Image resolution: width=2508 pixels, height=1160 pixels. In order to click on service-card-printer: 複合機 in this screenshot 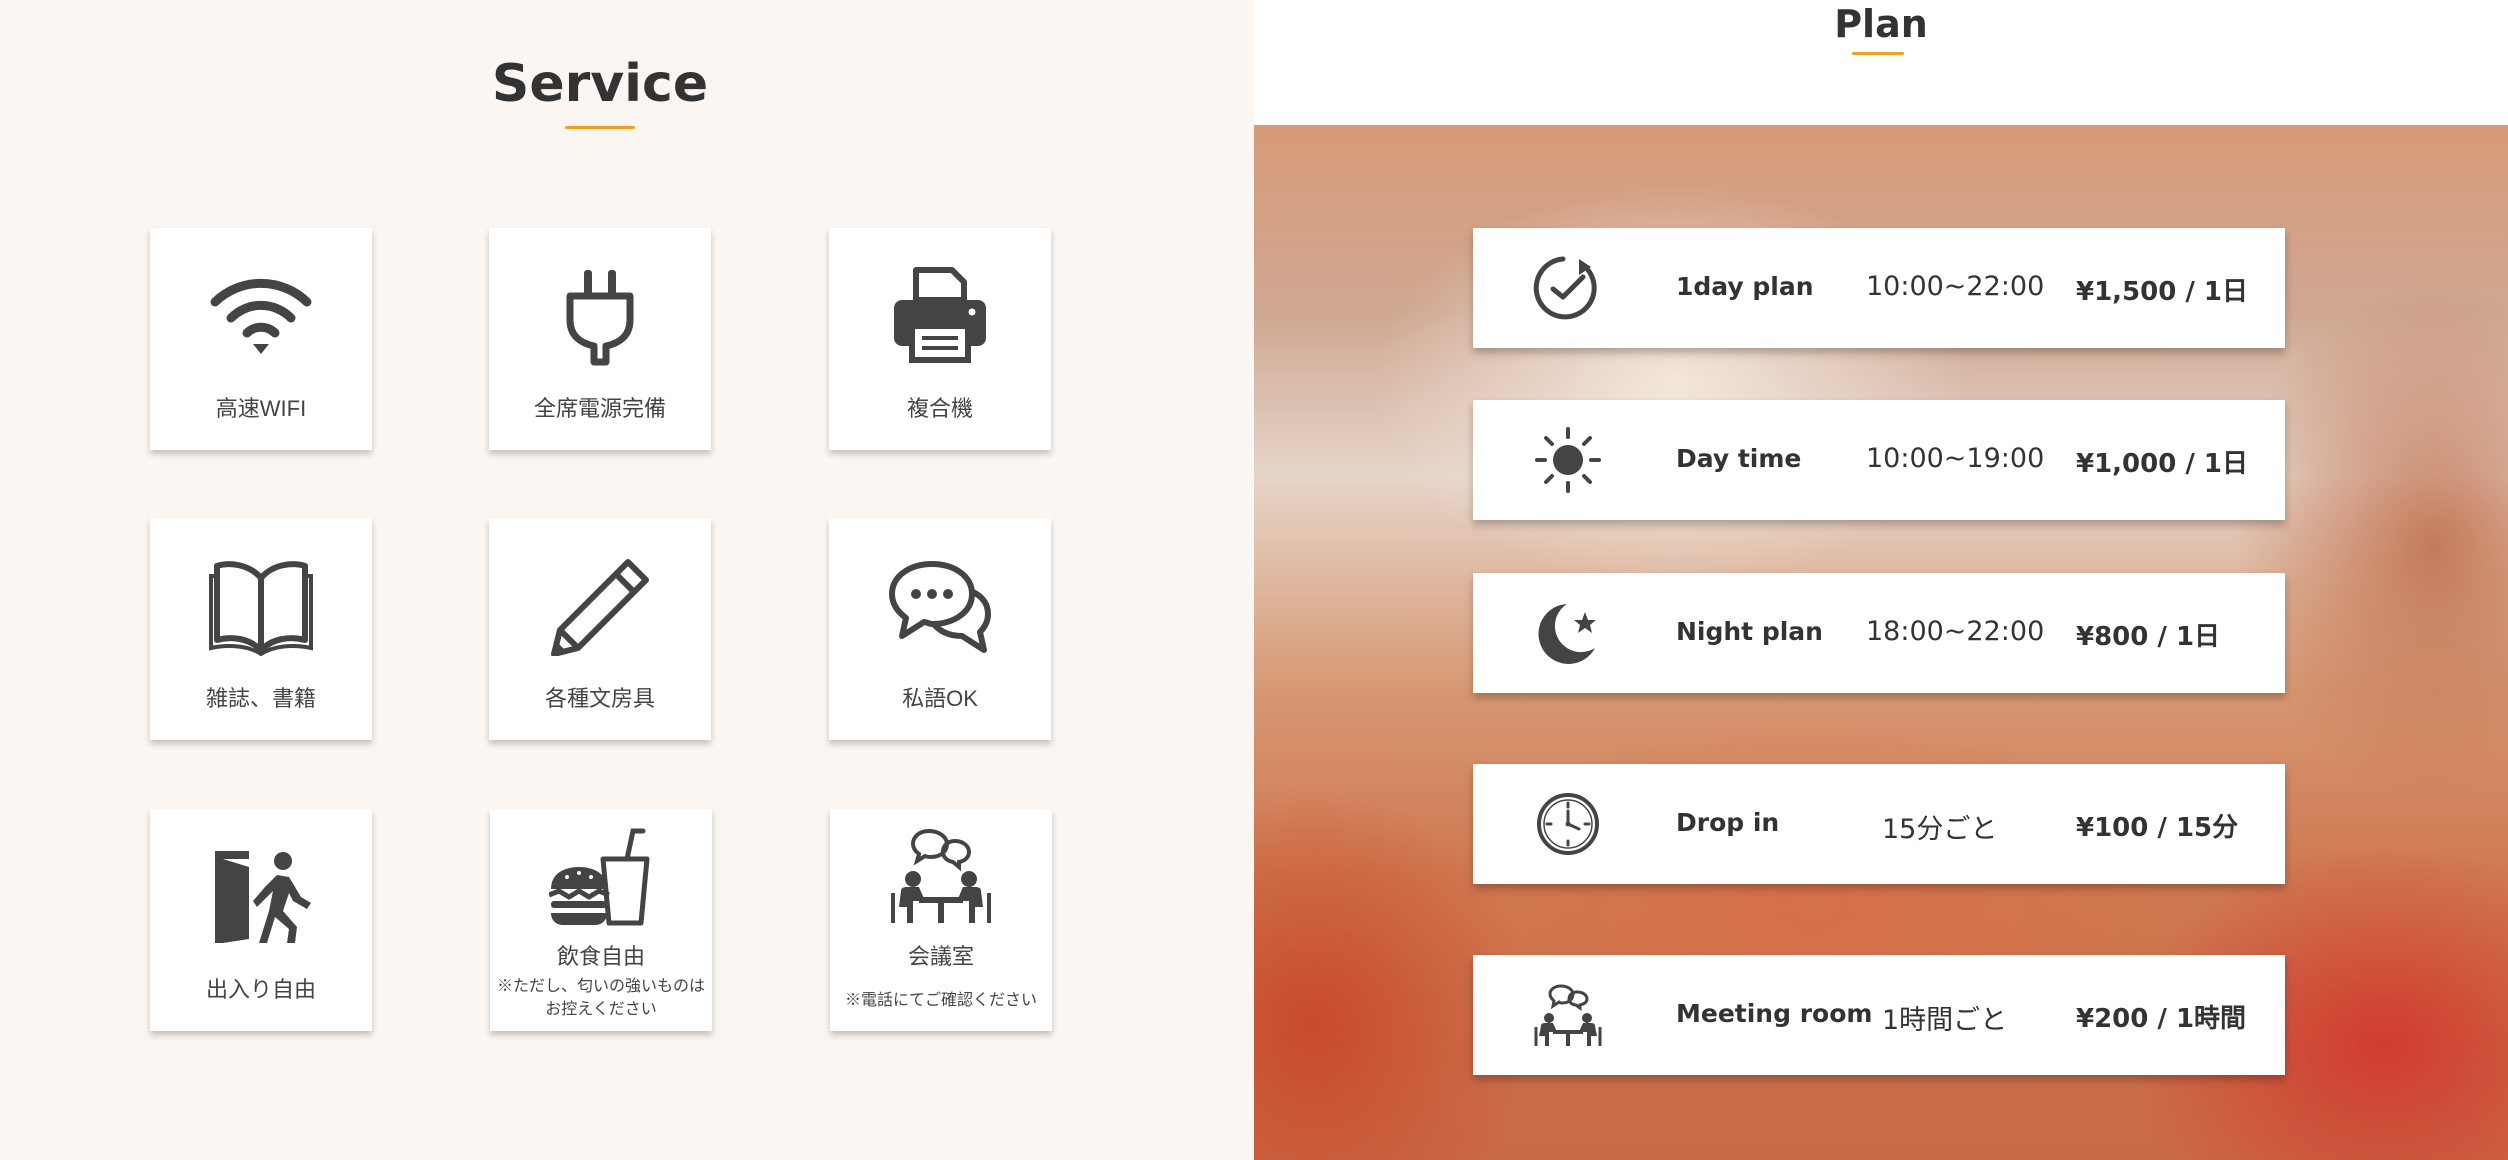, I will do `click(940, 339)`.